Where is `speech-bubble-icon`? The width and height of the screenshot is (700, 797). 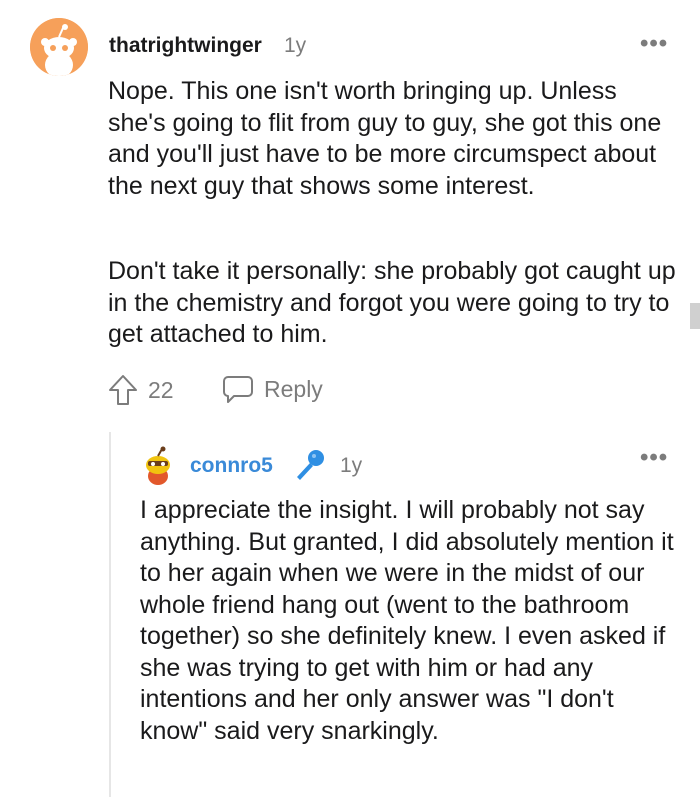
speech-bubble-icon is located at coordinates (238, 389).